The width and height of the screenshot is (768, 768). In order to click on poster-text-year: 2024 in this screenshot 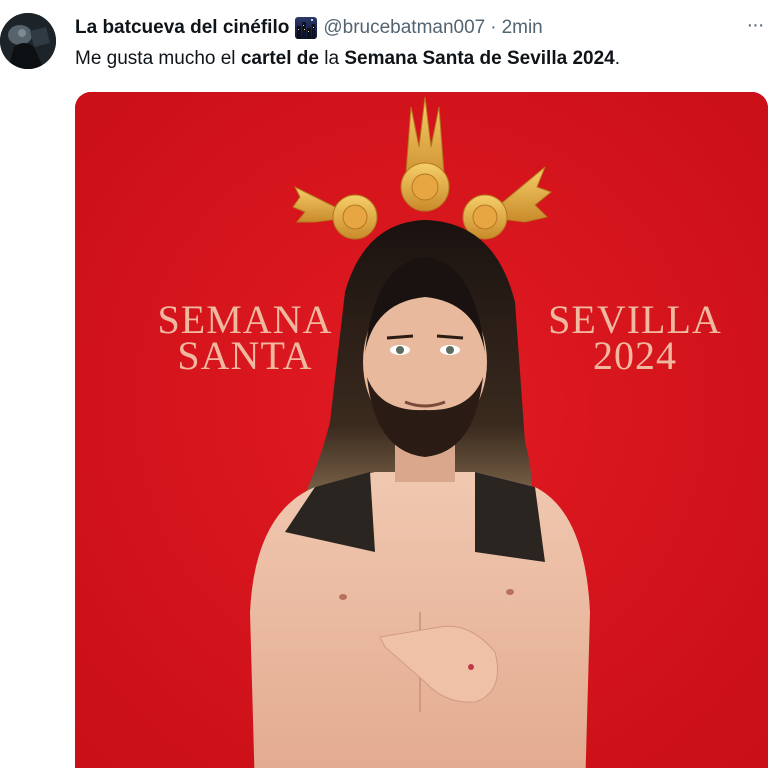, I will do `click(635, 355)`.